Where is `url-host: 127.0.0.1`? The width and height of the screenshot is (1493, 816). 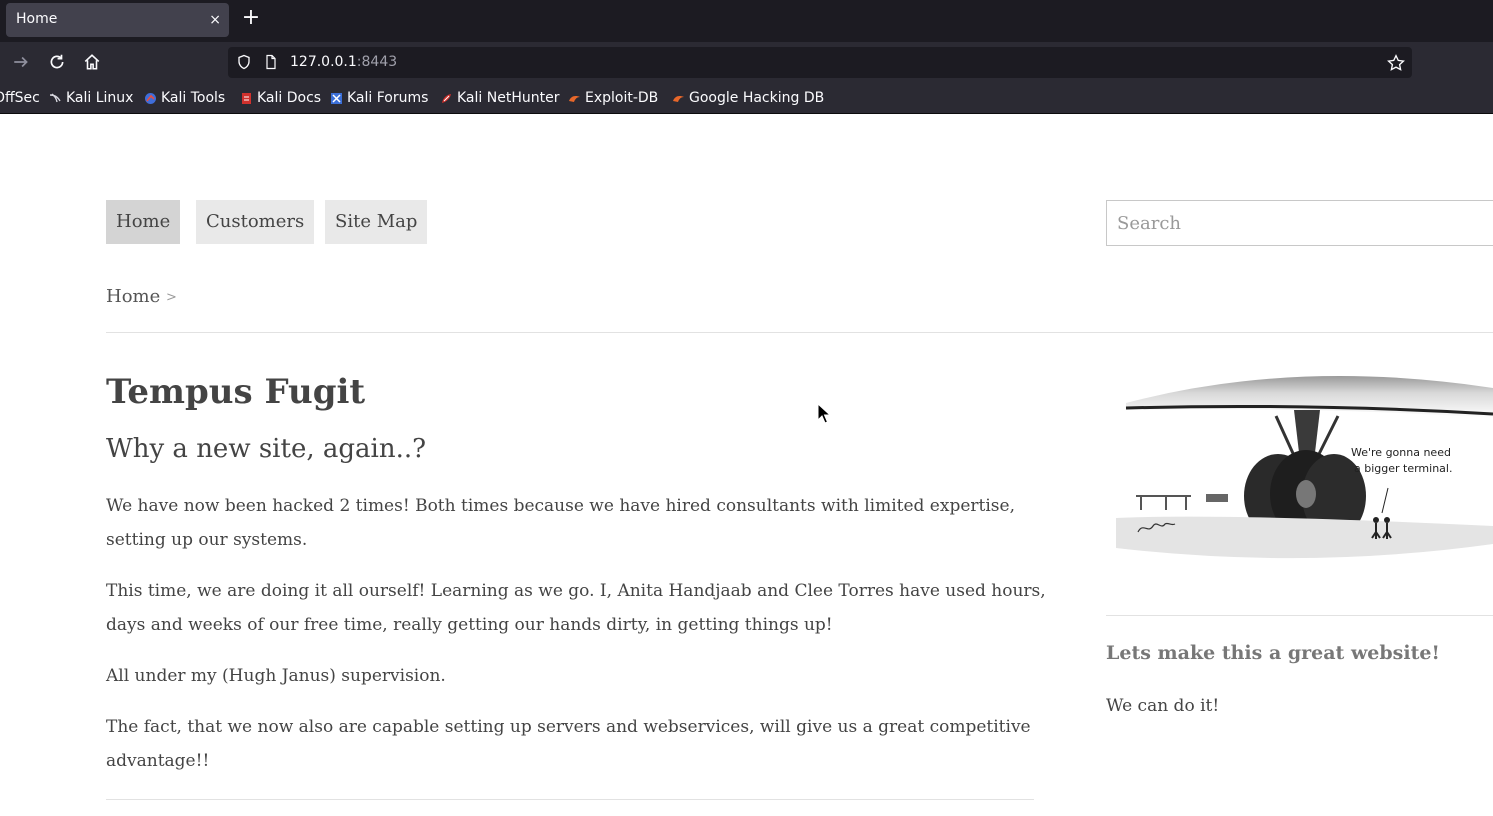
url-host: 127.0.0.1 is located at coordinates (323, 62).